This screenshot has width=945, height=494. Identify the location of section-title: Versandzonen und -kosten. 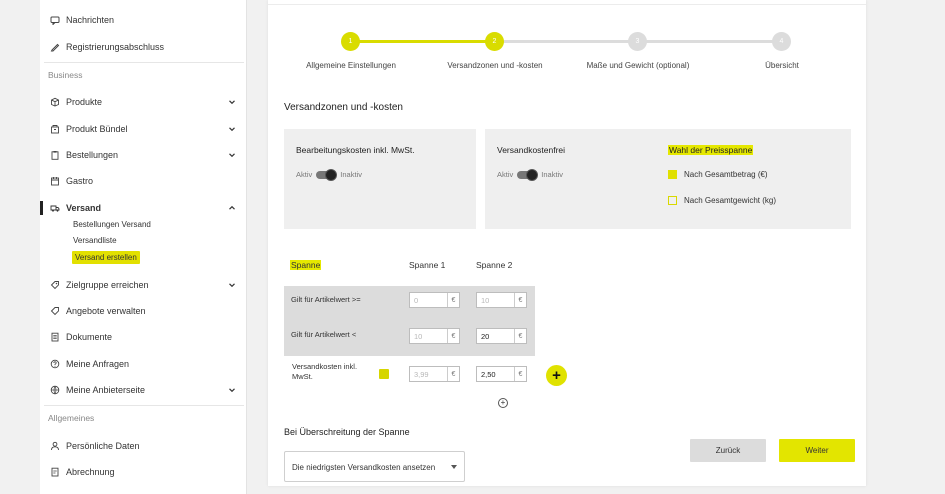
(343, 107).